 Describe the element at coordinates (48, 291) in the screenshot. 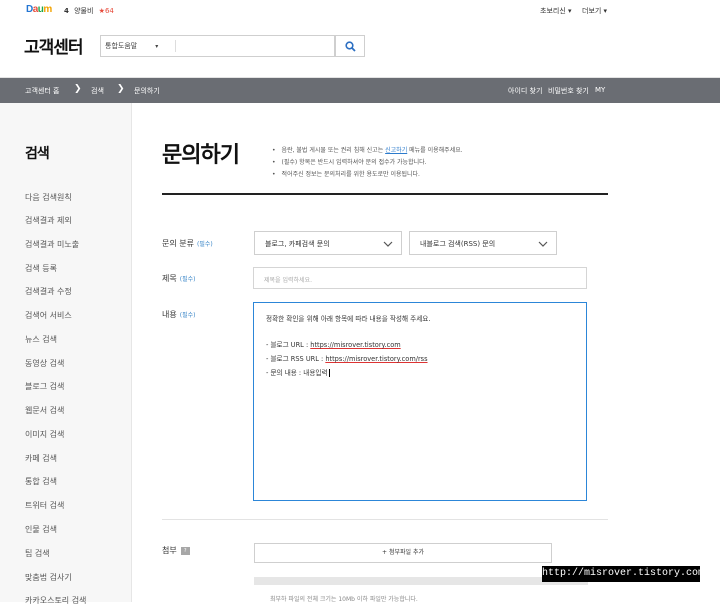

I see `sidebar-item: 검색결과 수정` at that location.